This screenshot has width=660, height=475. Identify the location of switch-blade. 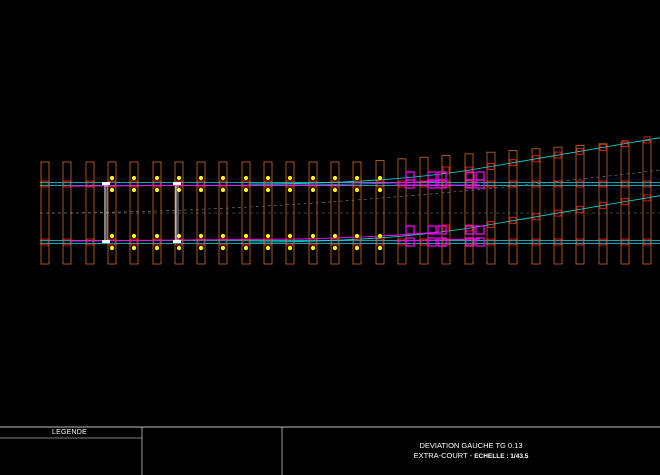
(255, 236).